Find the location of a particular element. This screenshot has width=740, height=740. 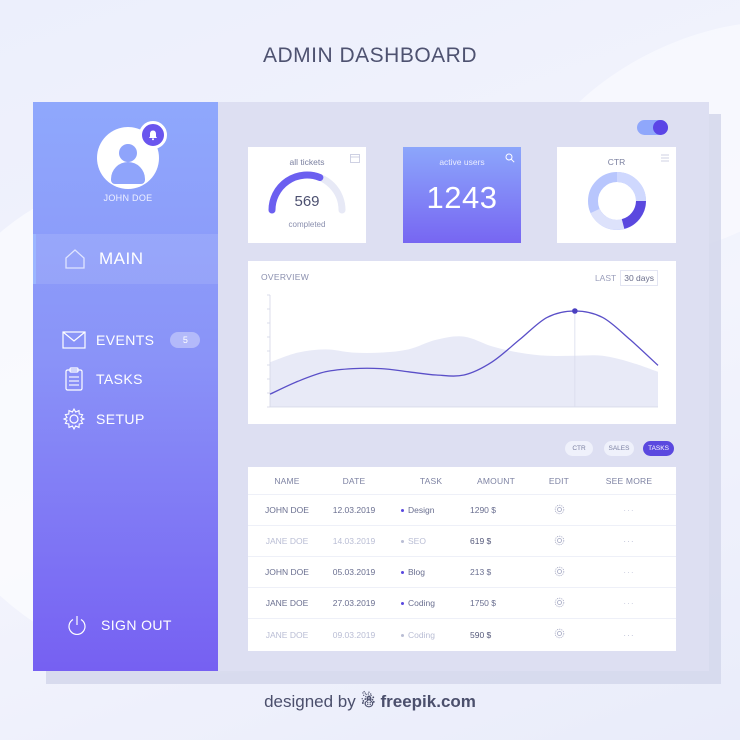

freepik-credit: designed by ☃ freepik.com is located at coordinates (370, 702).